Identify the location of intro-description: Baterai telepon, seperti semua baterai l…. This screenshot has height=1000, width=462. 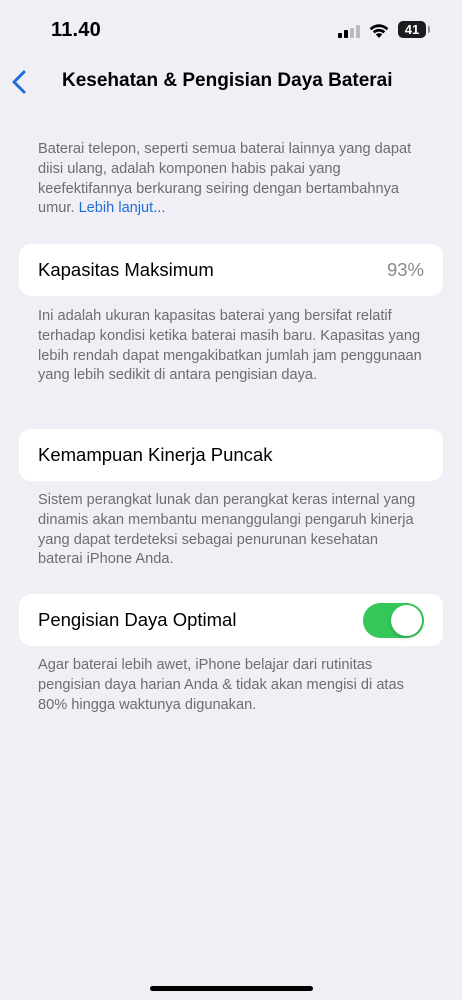
(231, 179).